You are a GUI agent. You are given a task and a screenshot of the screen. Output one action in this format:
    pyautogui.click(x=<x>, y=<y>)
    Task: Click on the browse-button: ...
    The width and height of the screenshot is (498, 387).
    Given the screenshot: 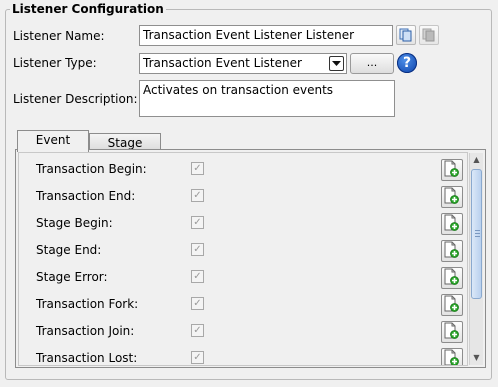 What is the action you would take?
    pyautogui.click(x=372, y=63)
    